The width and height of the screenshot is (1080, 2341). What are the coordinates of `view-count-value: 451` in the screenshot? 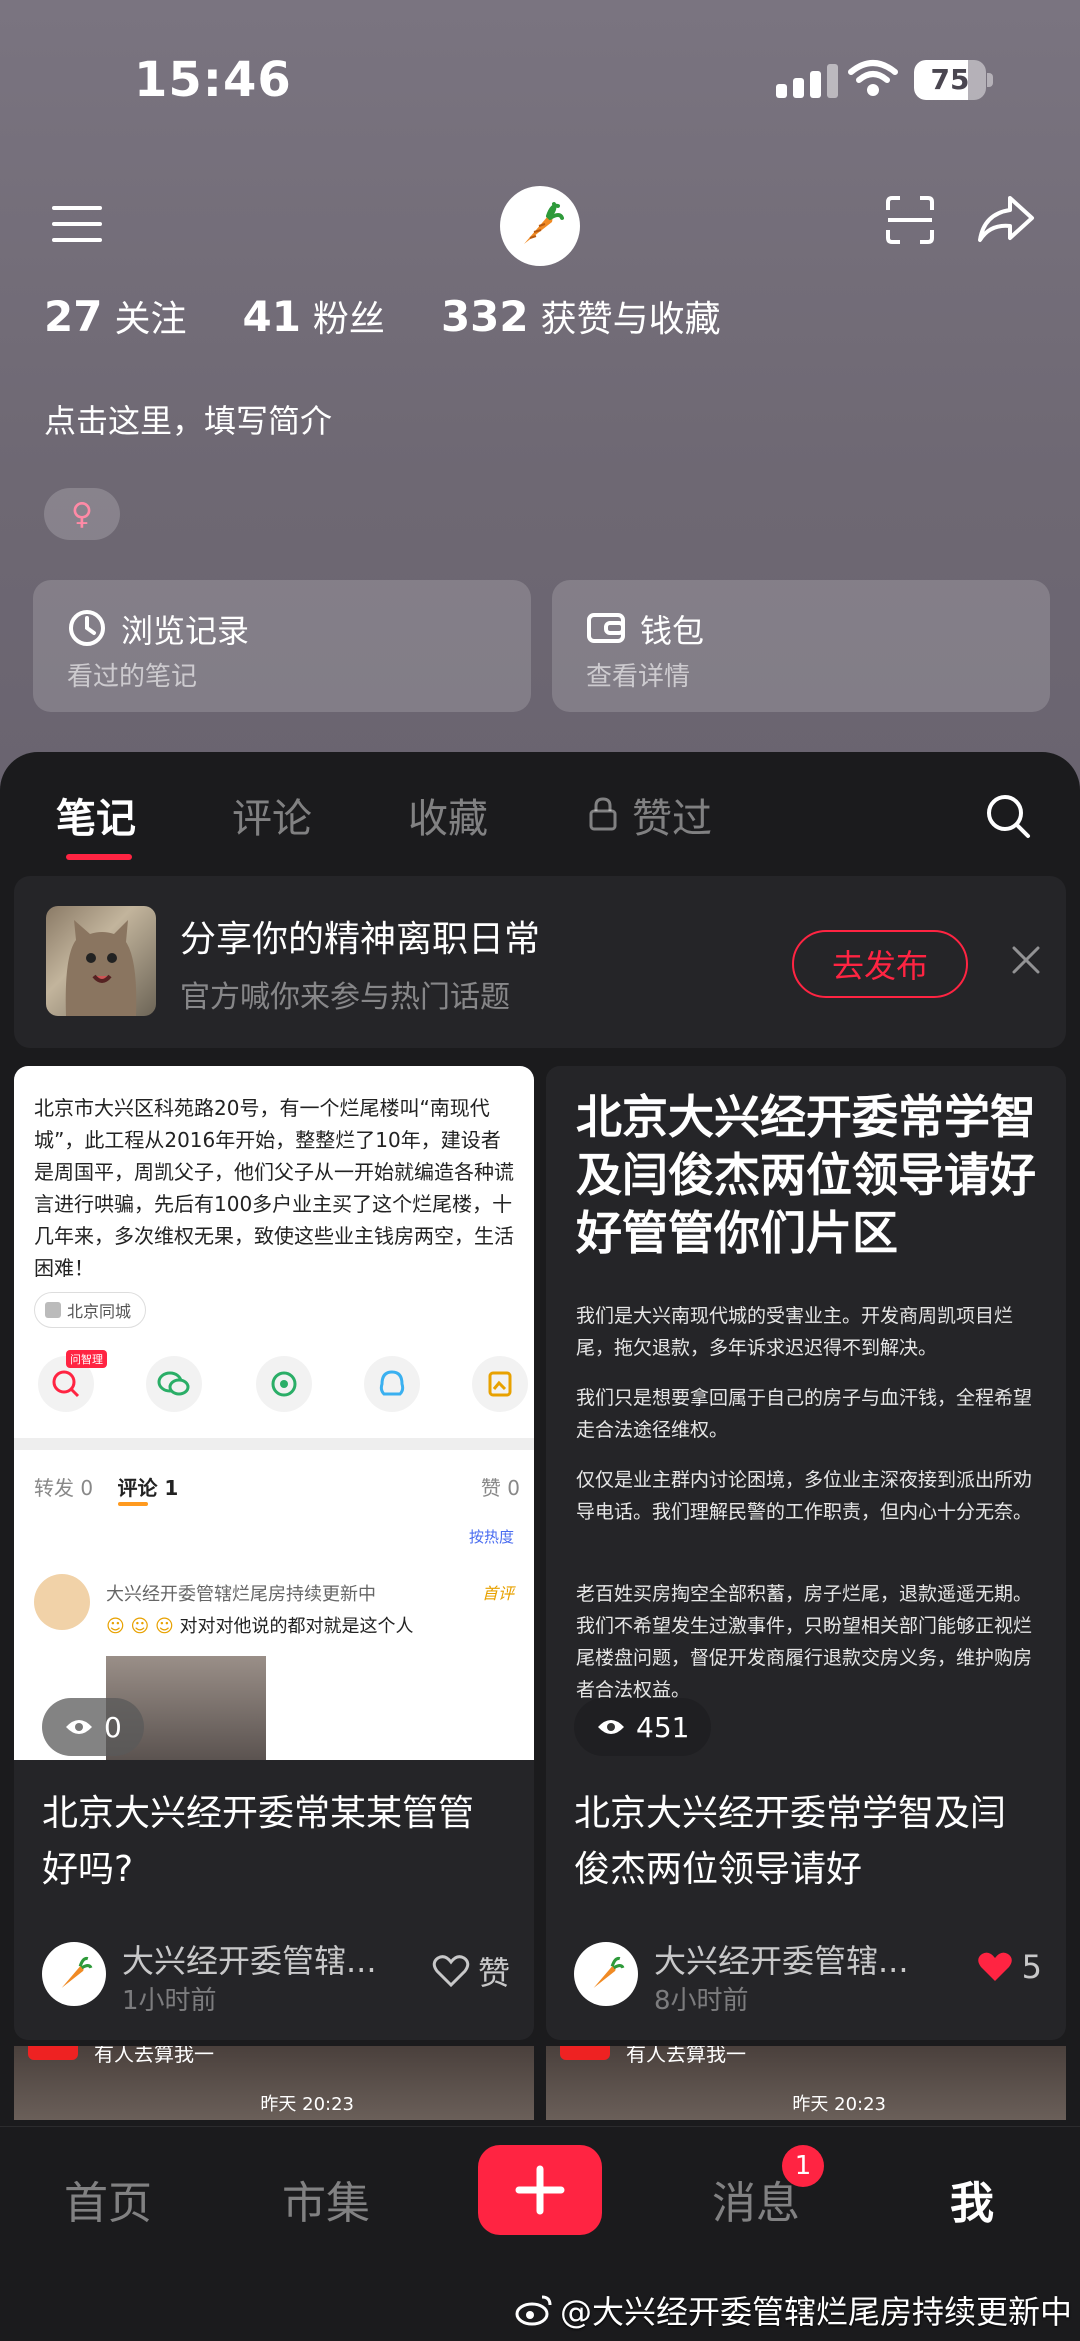 It's located at (663, 1727).